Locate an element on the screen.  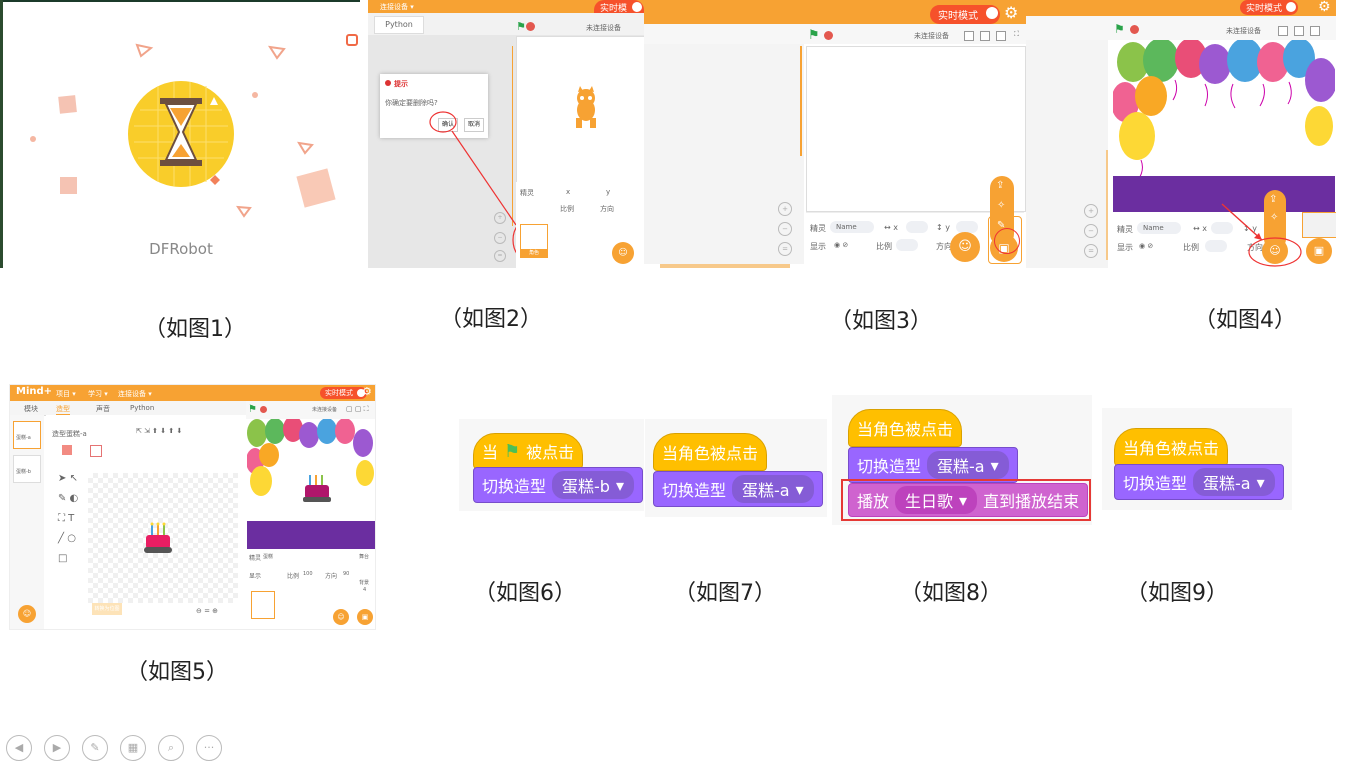
grid-icon: ▦ is located at coordinates (133, 748).